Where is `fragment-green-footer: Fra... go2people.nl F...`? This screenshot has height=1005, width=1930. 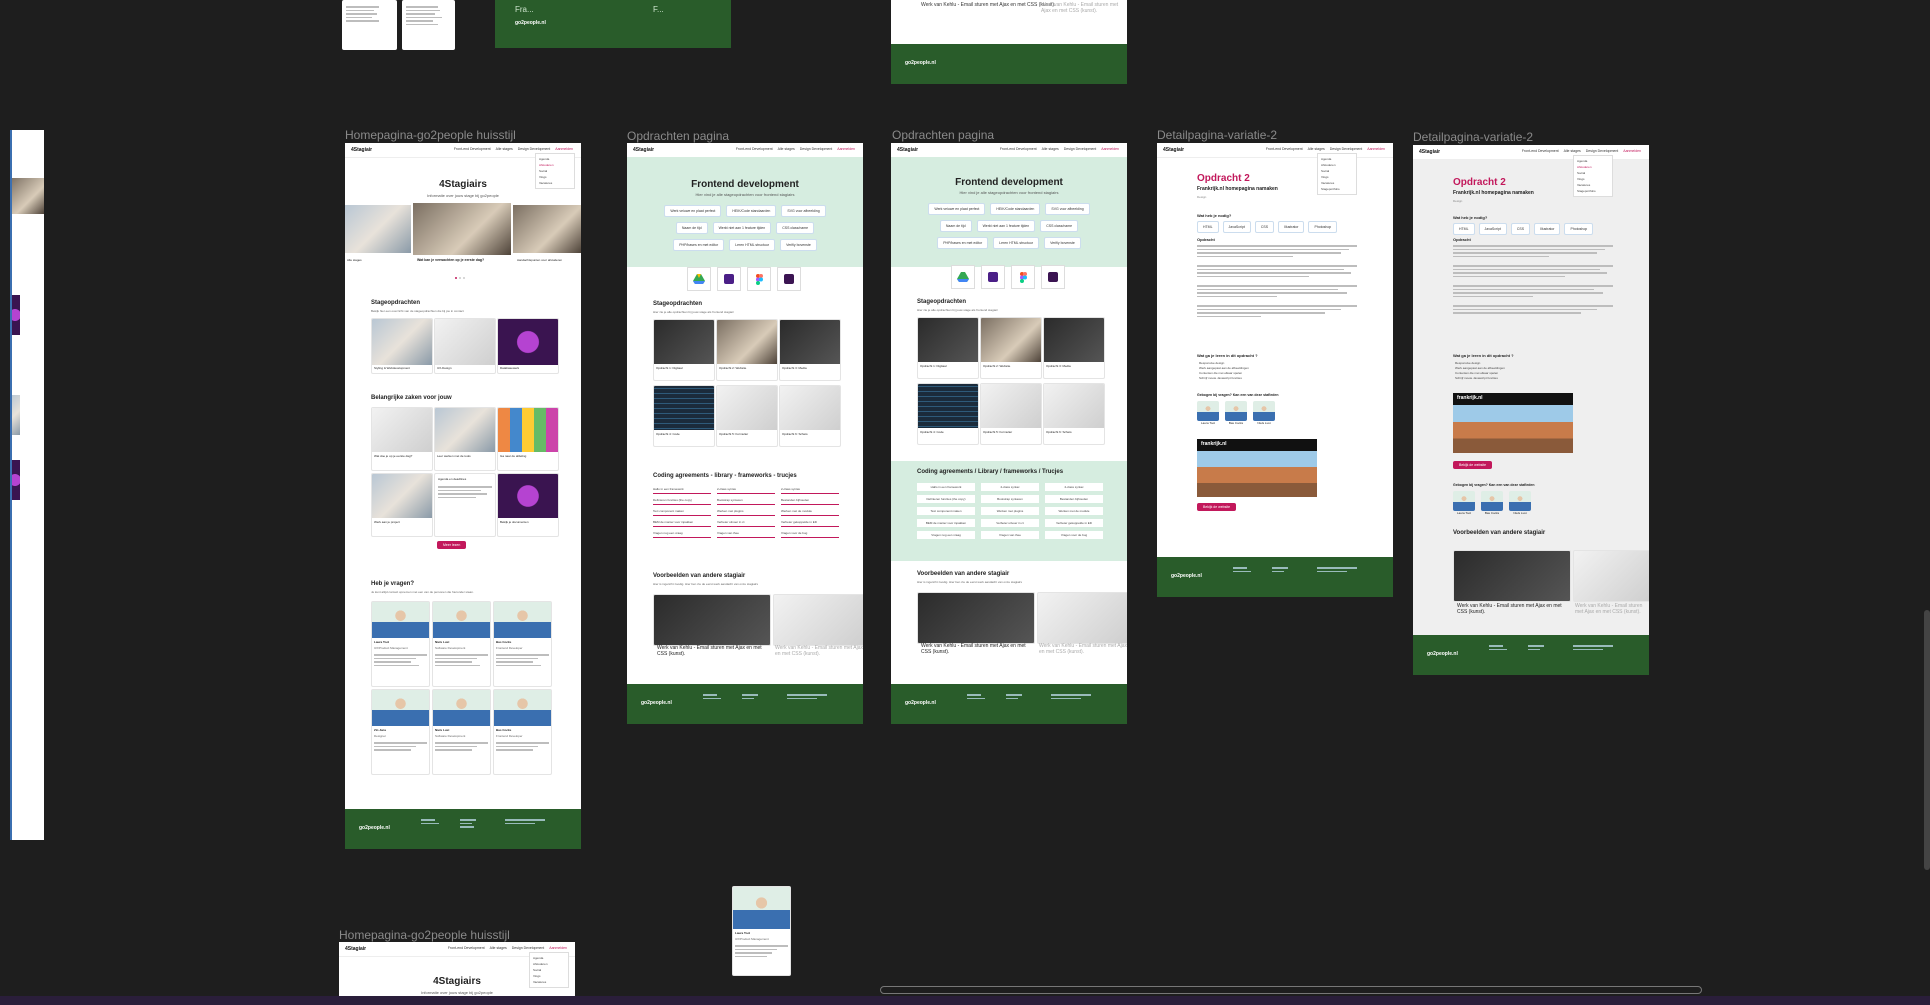 fragment-green-footer: Fra... go2people.nl F... is located at coordinates (613, 24).